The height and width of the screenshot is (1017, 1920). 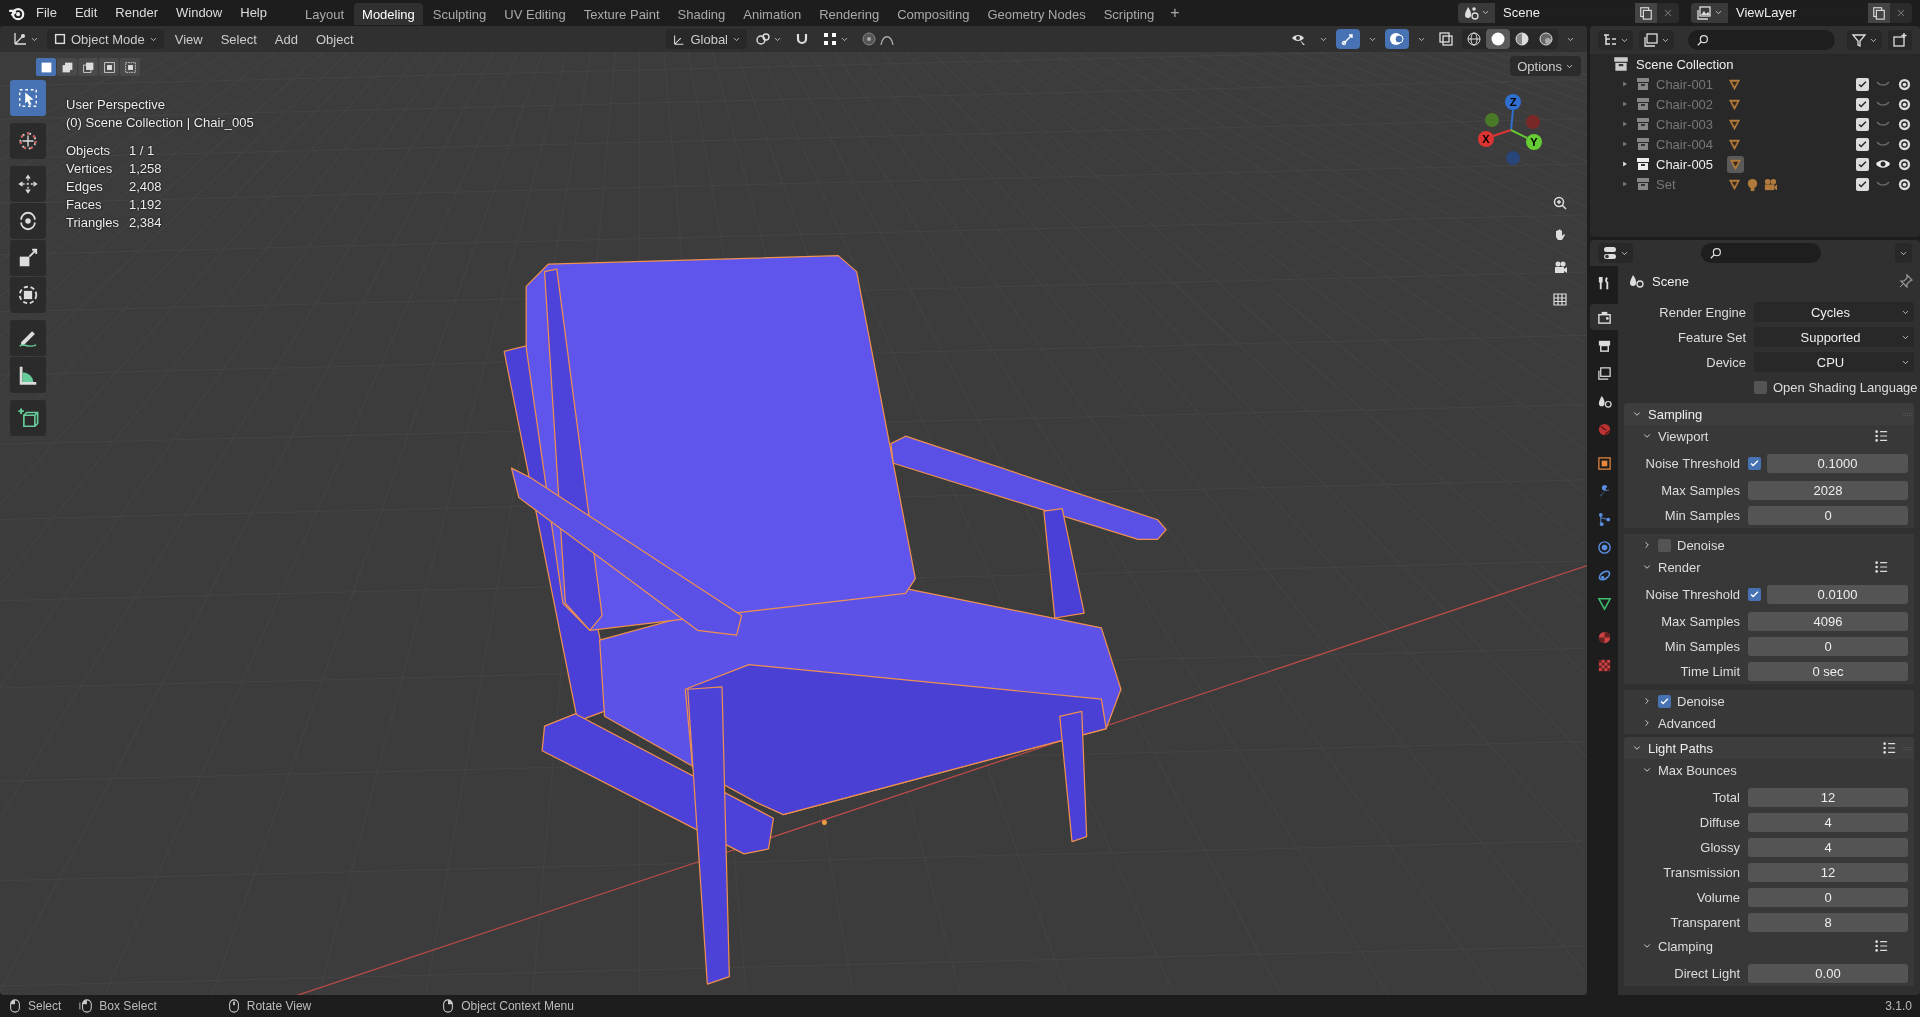 What do you see at coordinates (238, 39) in the screenshot?
I see `menu-item: Select` at bounding box center [238, 39].